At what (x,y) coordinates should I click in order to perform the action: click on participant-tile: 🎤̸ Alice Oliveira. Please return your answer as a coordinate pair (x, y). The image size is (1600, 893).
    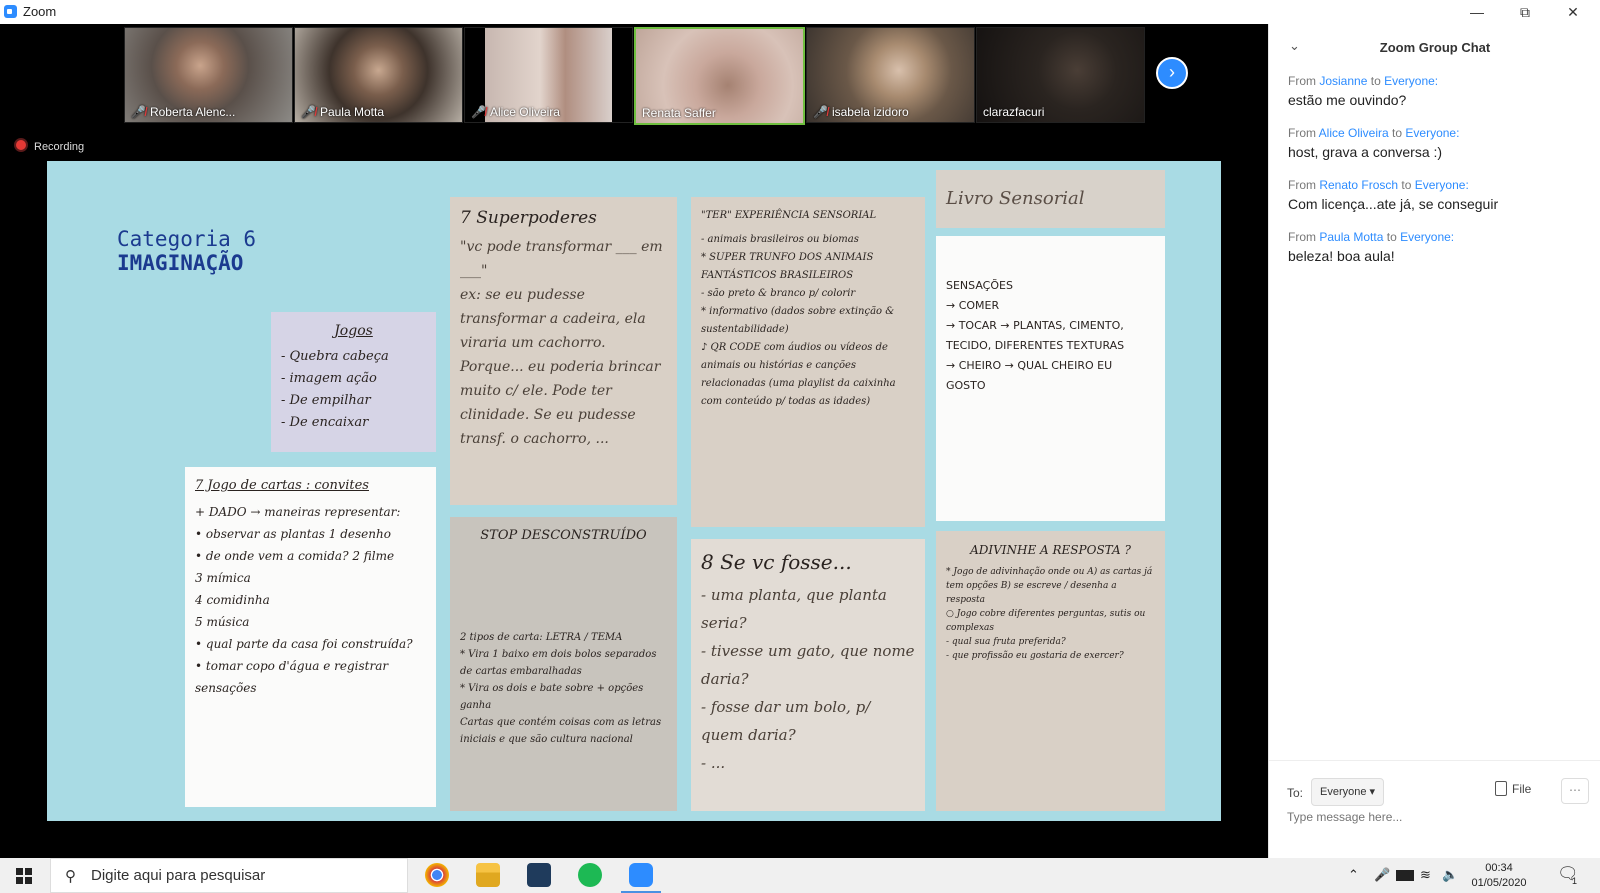
    Looking at the image, I should click on (548, 75).